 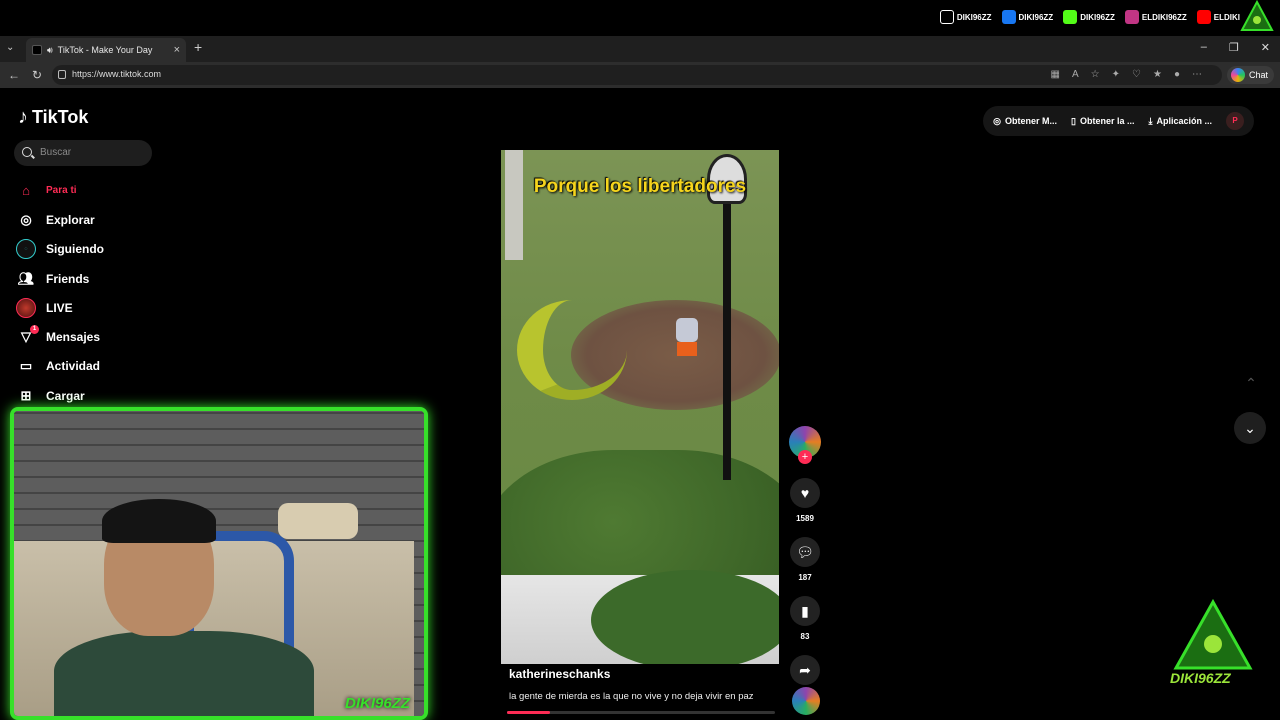 What do you see at coordinates (60, 219) in the screenshot?
I see `sidebar-item-explorar: ◎ Explorar` at bounding box center [60, 219].